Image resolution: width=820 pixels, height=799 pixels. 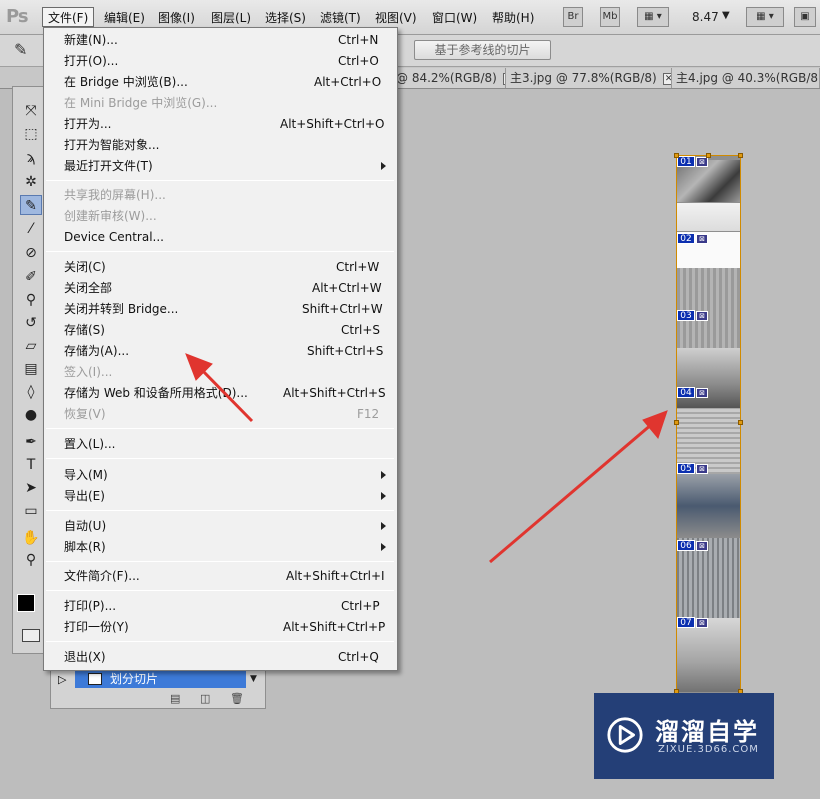 What do you see at coordinates (707, 732) in the screenshot?
I see `watermark-title: 溜溜自学` at bounding box center [707, 732].